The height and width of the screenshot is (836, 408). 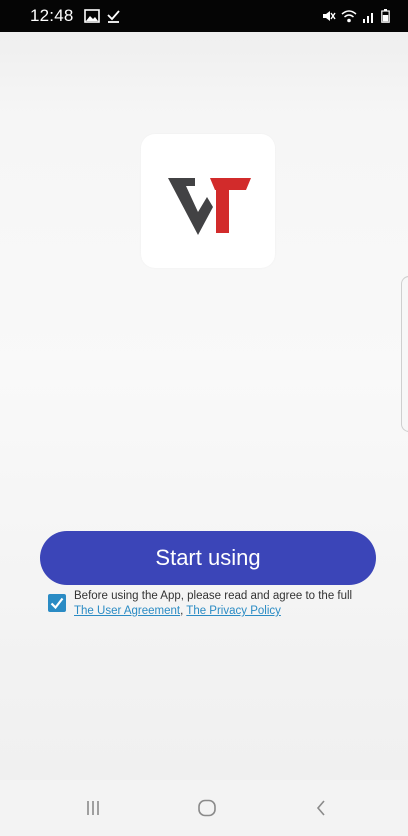 I want to click on start-using-button: Start using, so click(x=208, y=558).